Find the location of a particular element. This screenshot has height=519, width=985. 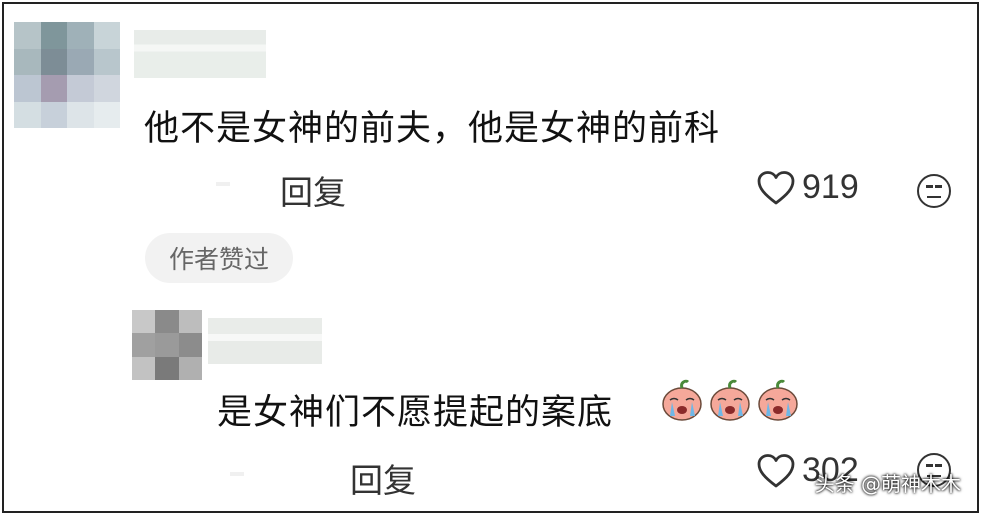

like-count: 919 is located at coordinates (830, 187).